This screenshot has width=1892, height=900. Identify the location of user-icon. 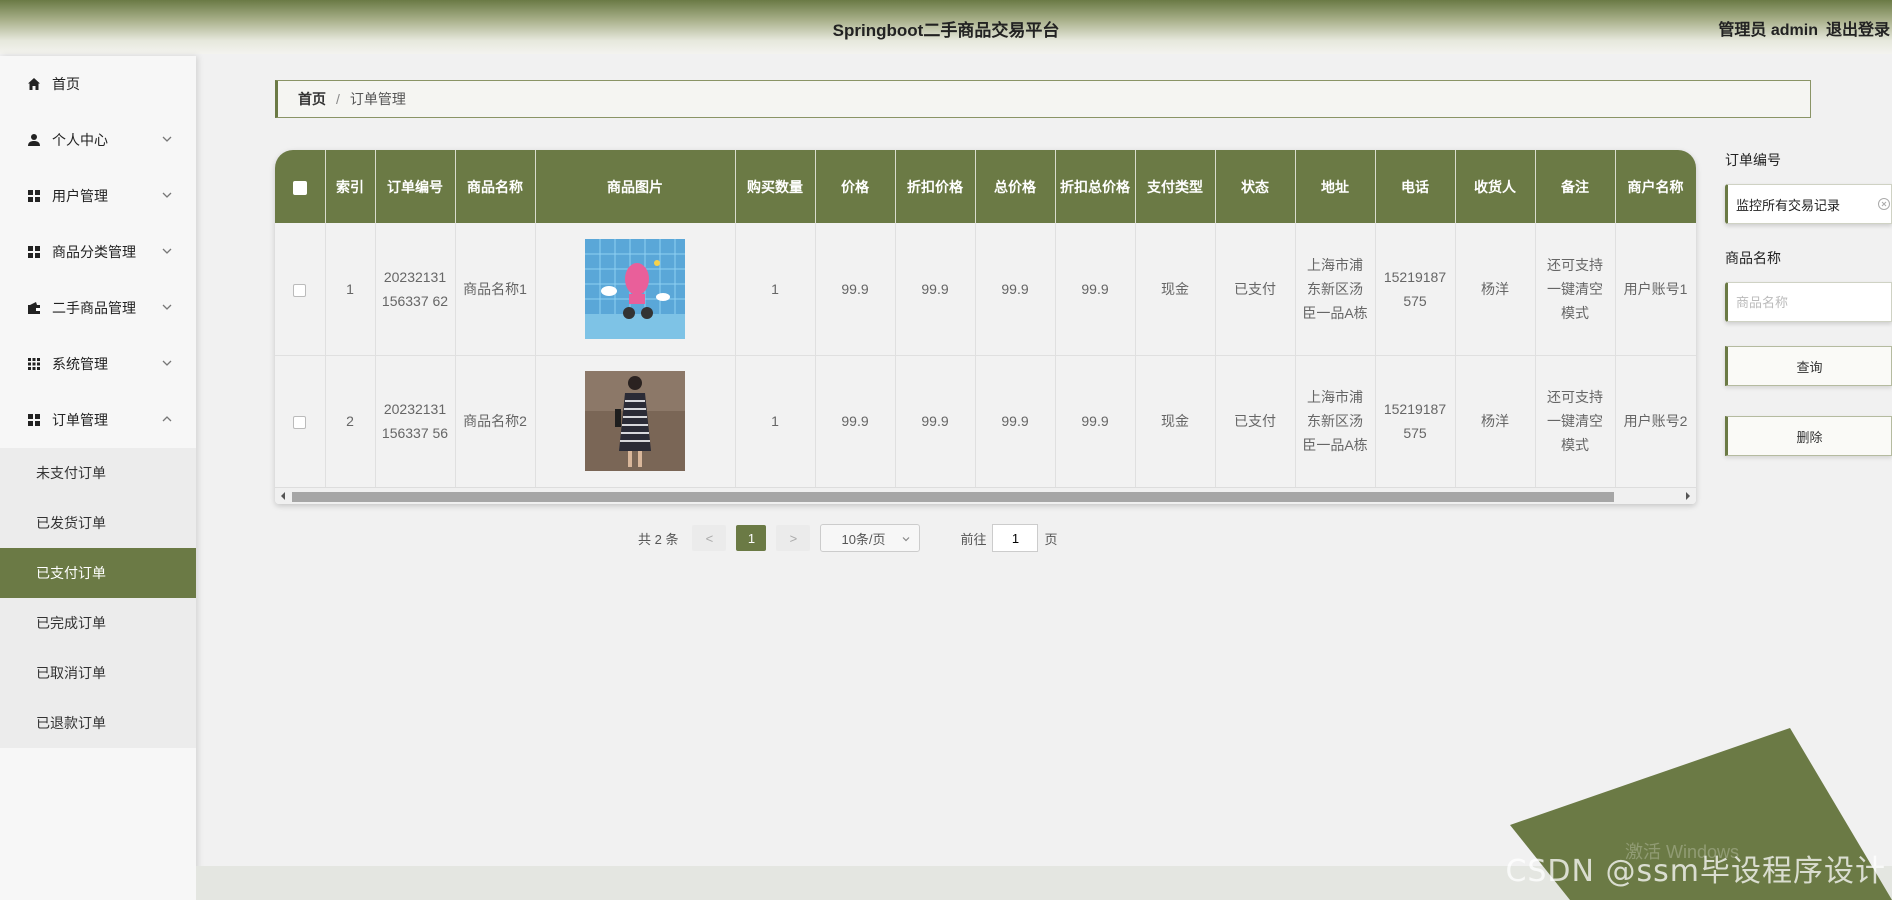
(34, 140).